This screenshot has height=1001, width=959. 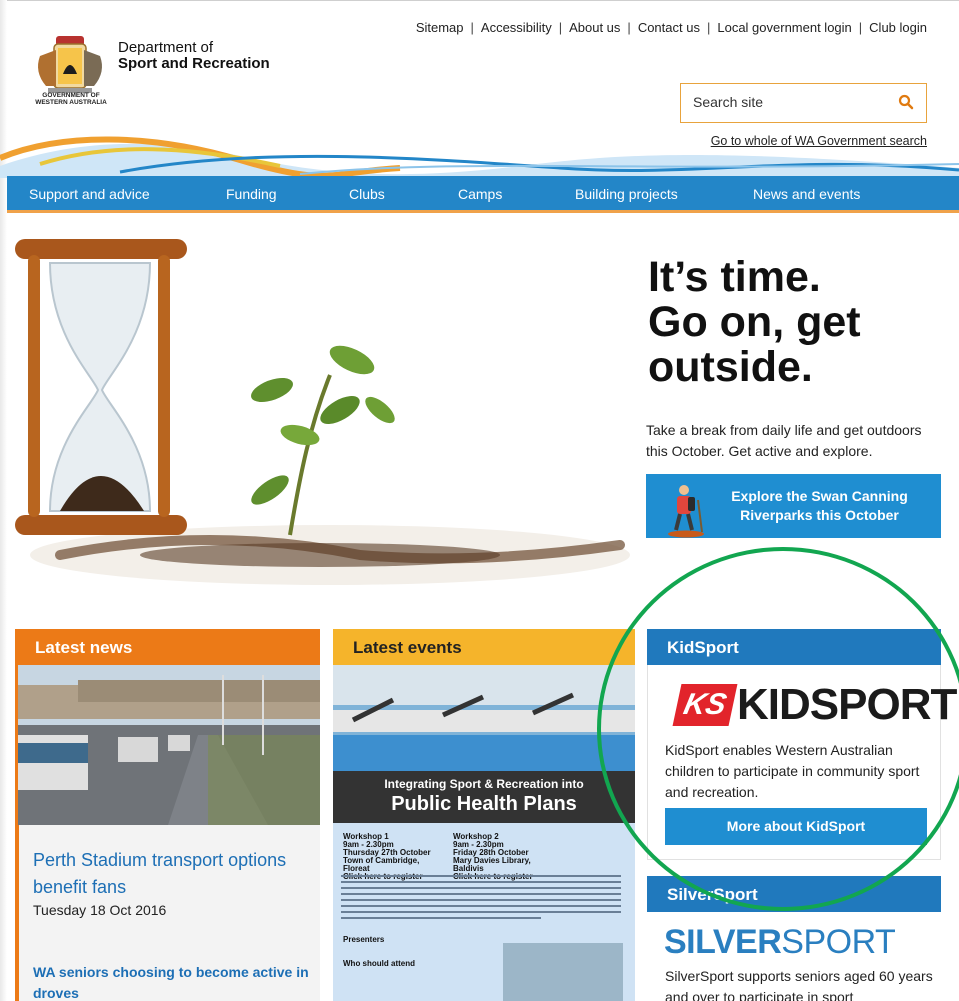 I want to click on latest-news-heading: Latest news, so click(x=167, y=647).